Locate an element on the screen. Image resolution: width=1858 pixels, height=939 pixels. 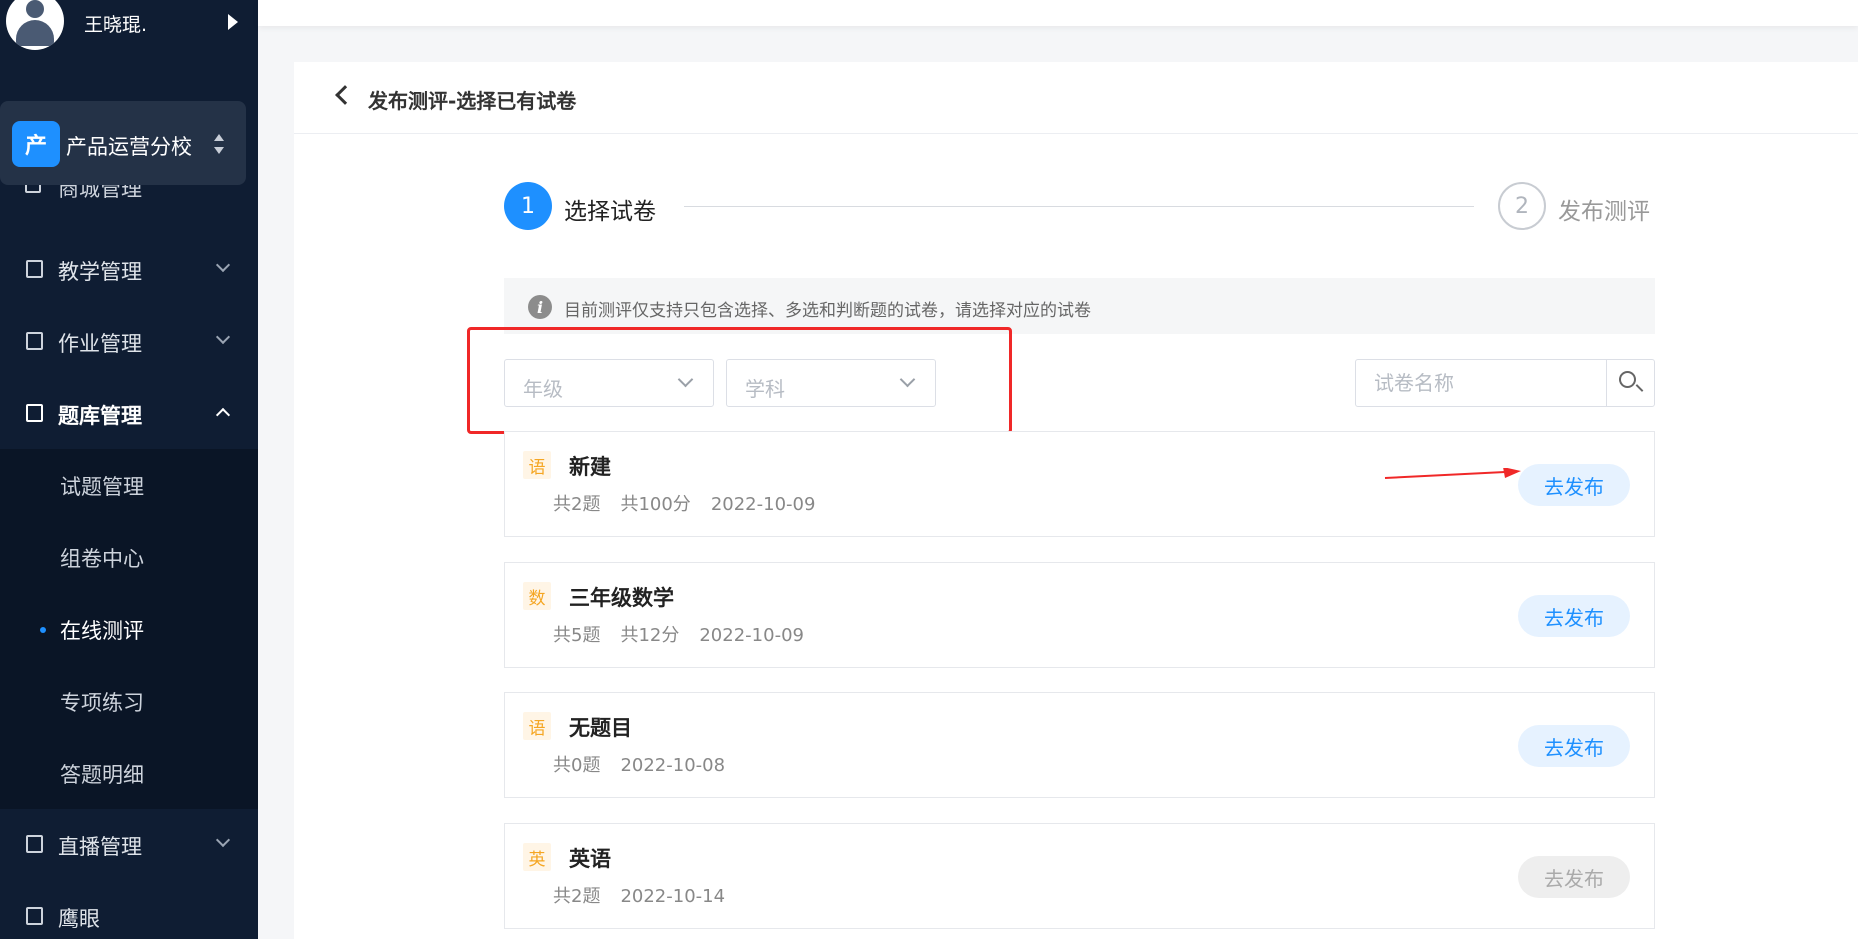
document-icon is located at coordinates (34, 341).